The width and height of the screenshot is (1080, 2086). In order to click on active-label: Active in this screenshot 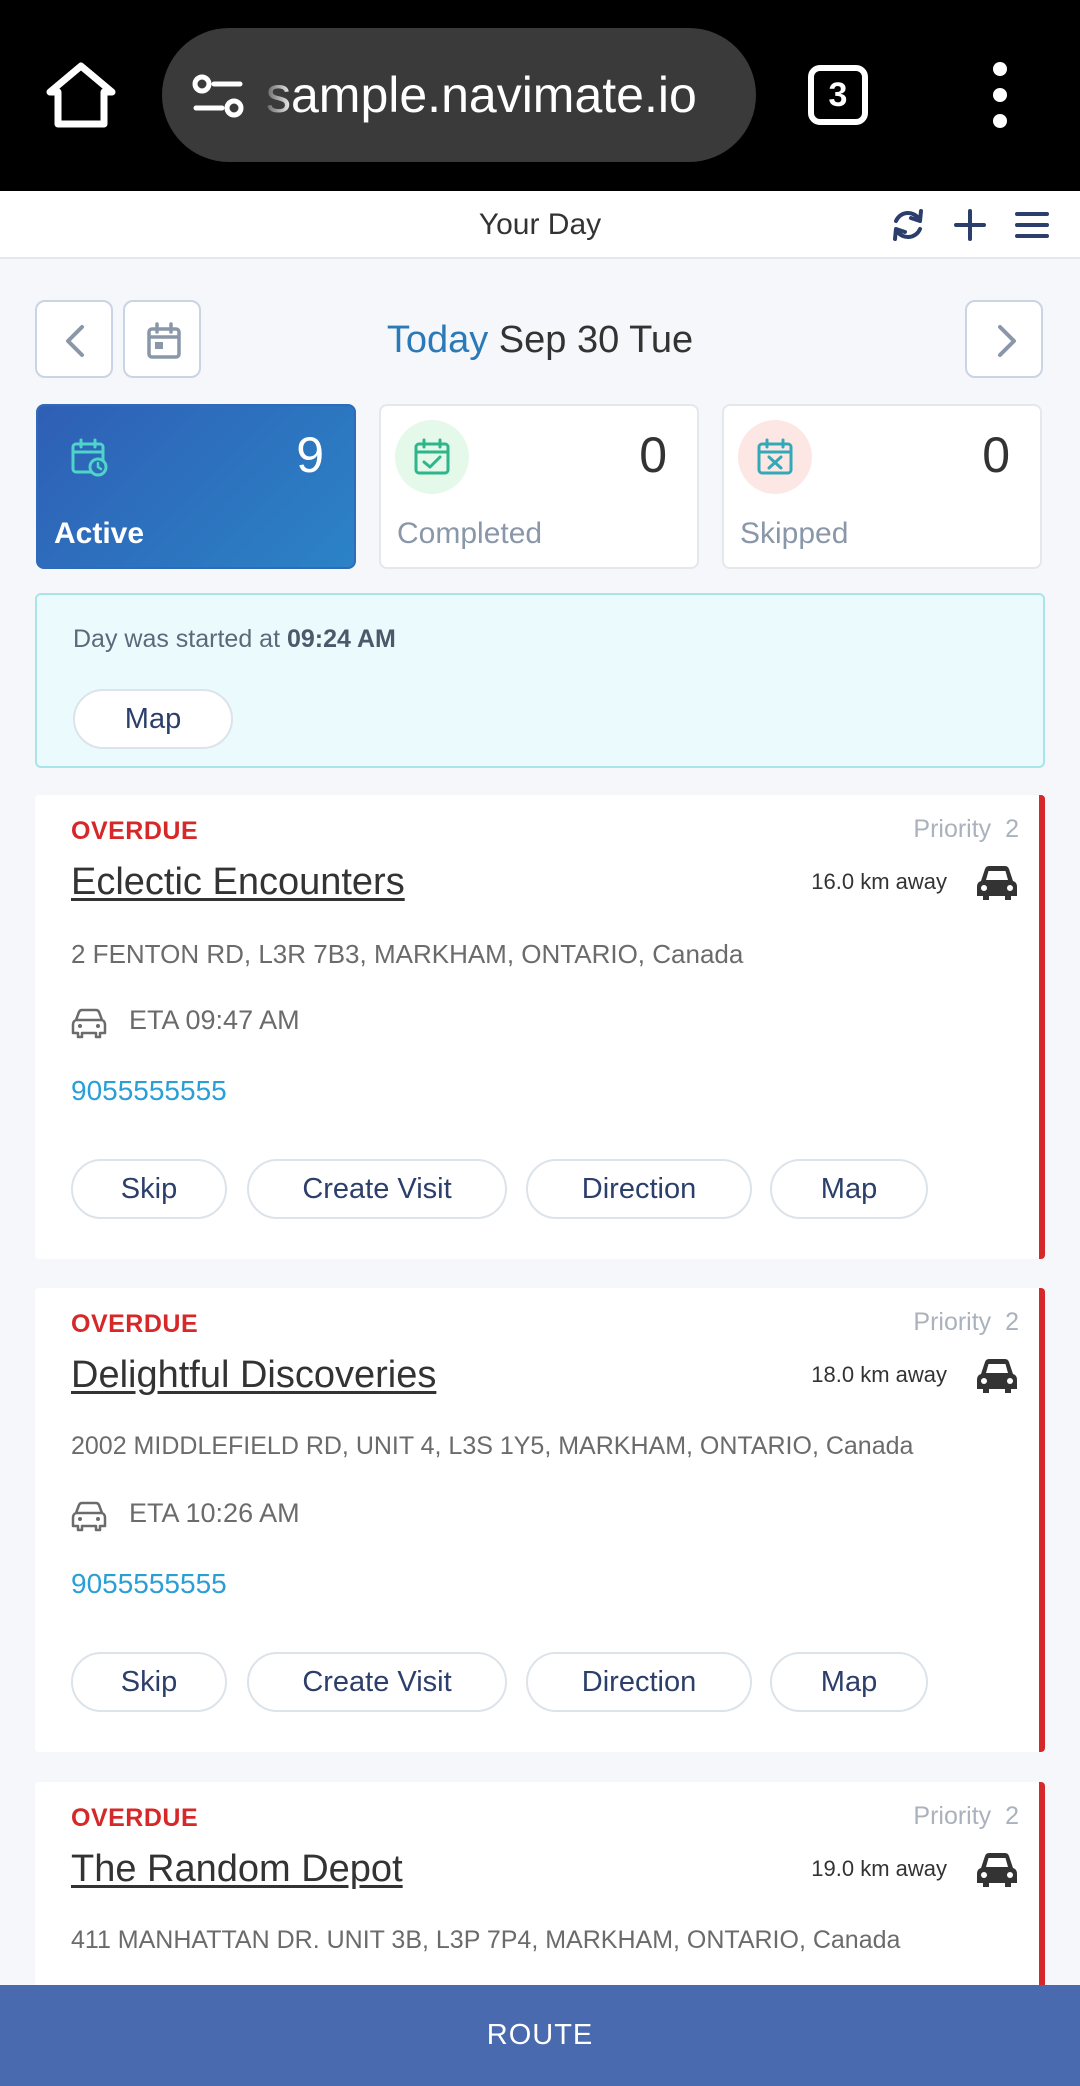, I will do `click(99, 533)`.